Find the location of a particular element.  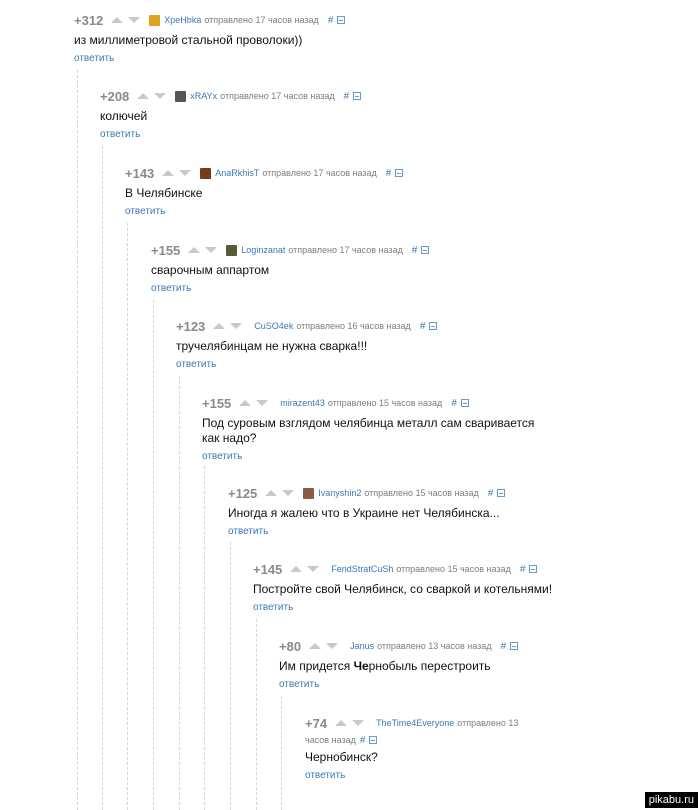

comment-text: из миллиметровой стальной проволоки)) is located at coordinates (188, 40).